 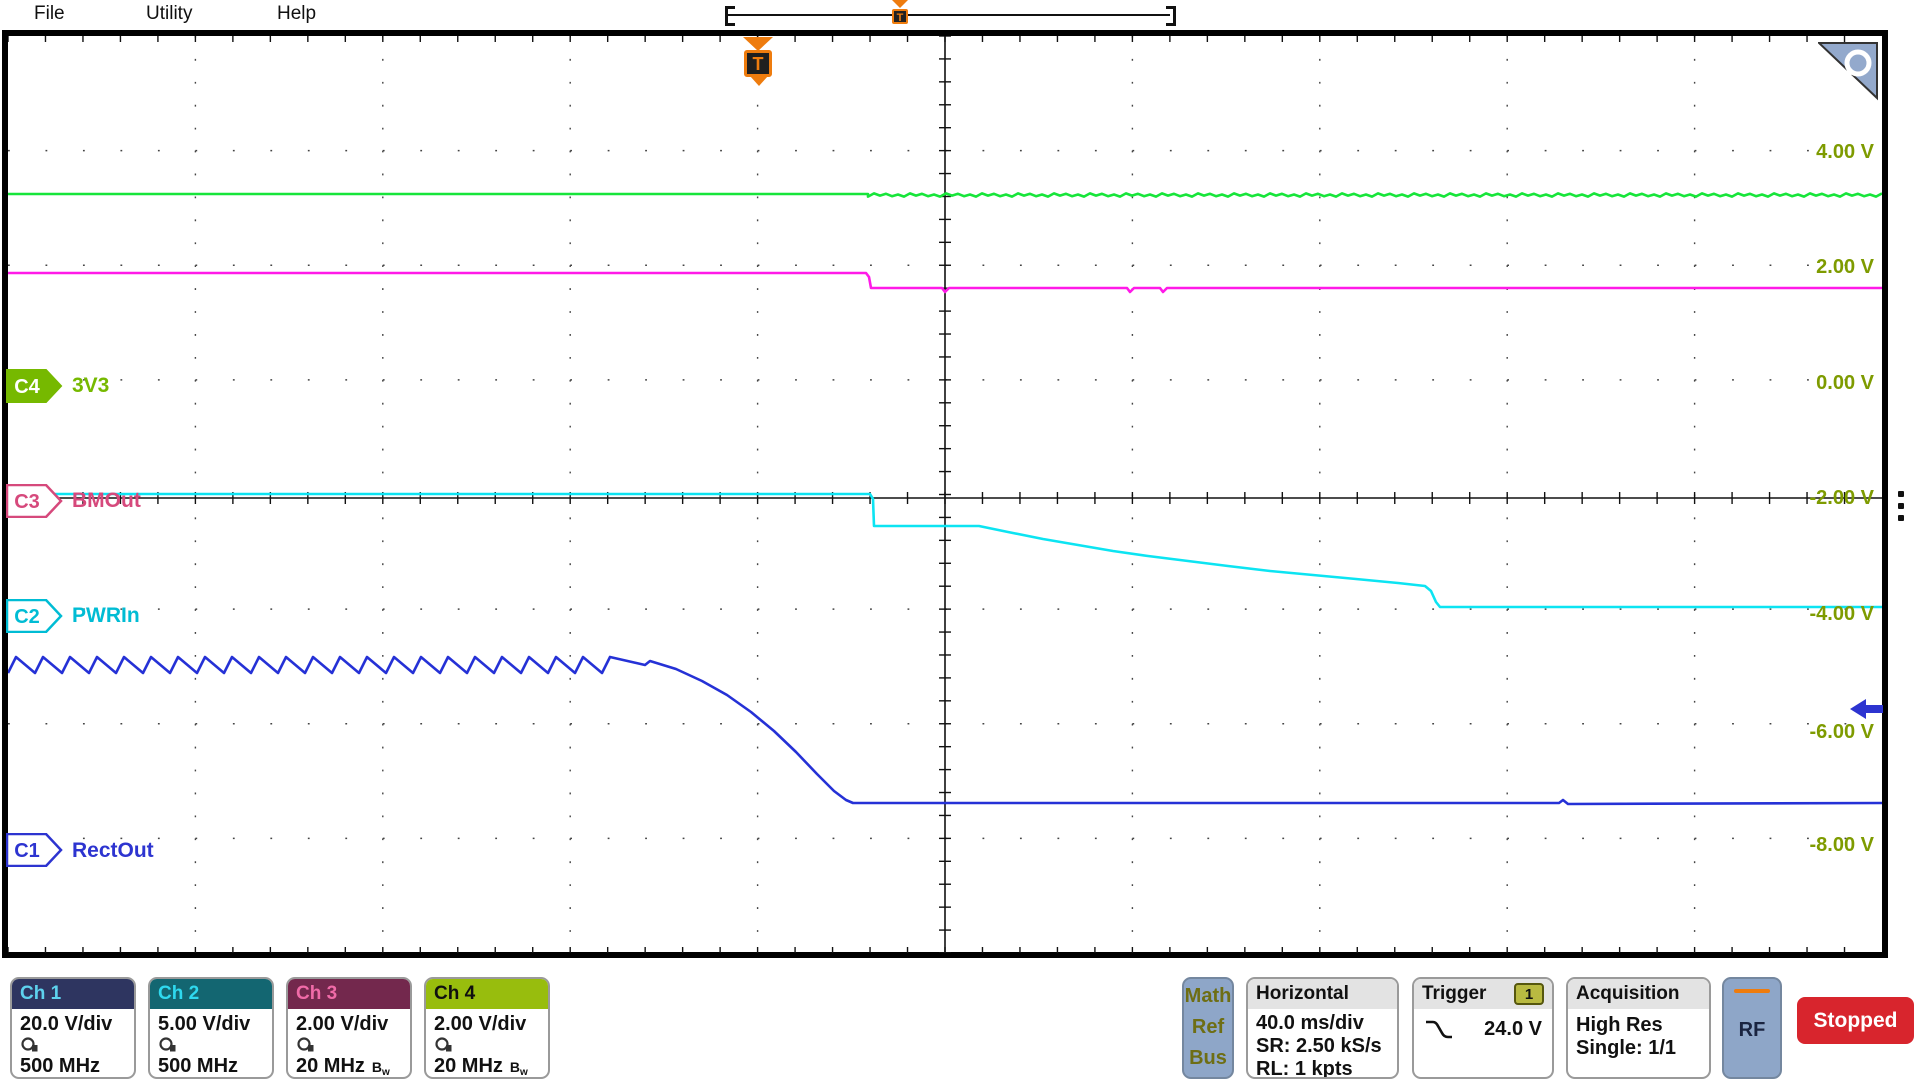 What do you see at coordinates (1638, 994) in the screenshot?
I see `acquisition-title: Acquisition` at bounding box center [1638, 994].